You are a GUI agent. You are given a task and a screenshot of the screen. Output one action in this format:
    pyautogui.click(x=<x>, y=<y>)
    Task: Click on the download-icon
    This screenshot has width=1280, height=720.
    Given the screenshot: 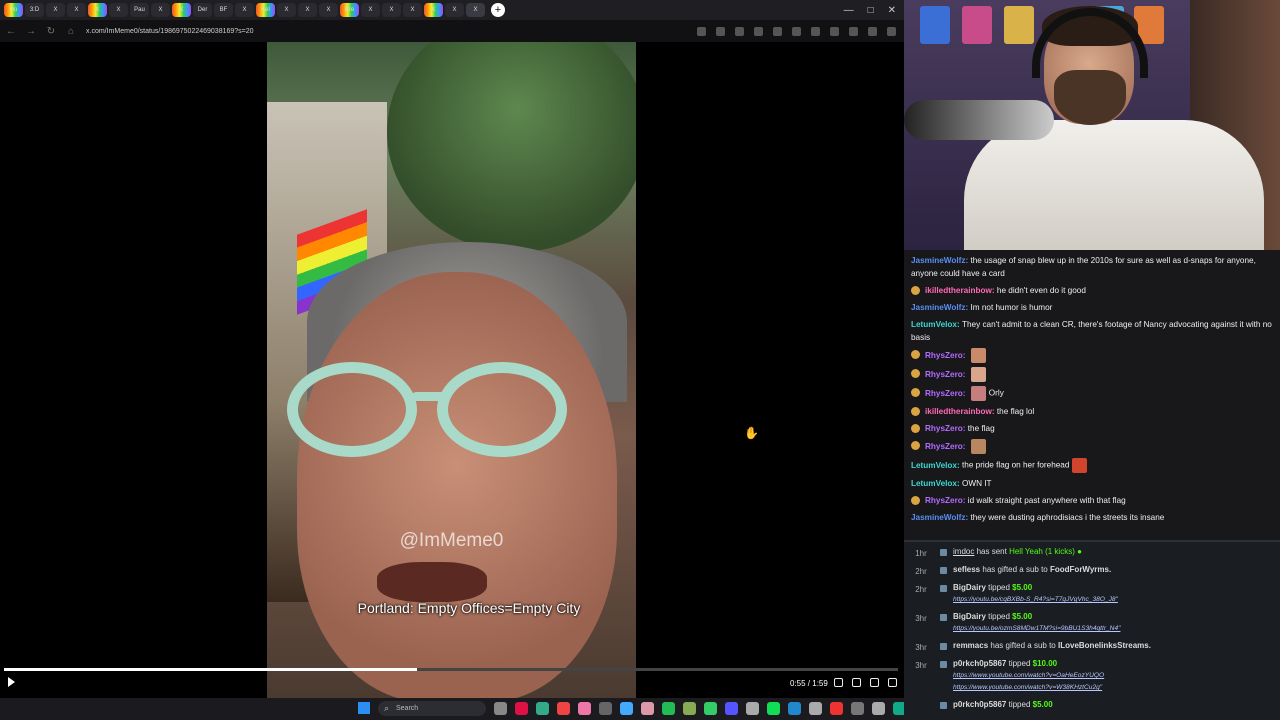 What is the action you would take?
    pyautogui.click(x=853, y=31)
    